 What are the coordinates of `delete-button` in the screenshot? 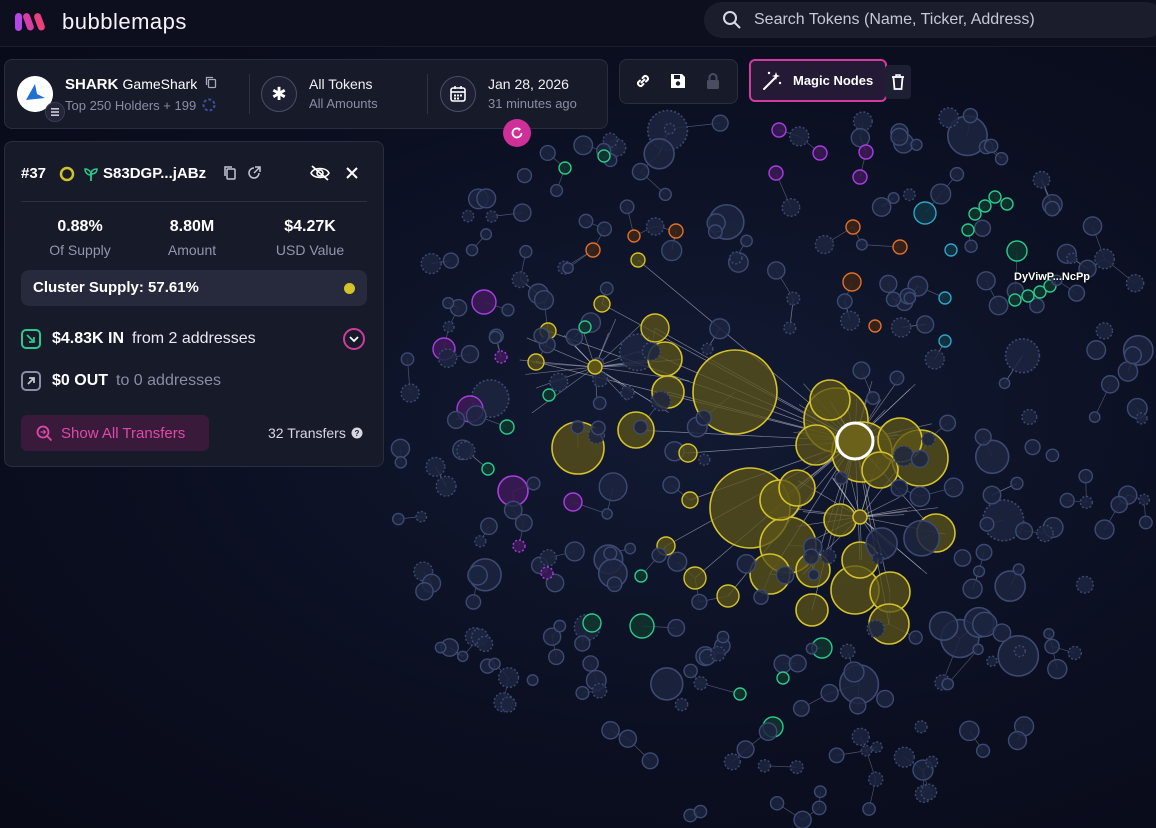 It's located at (898, 82).